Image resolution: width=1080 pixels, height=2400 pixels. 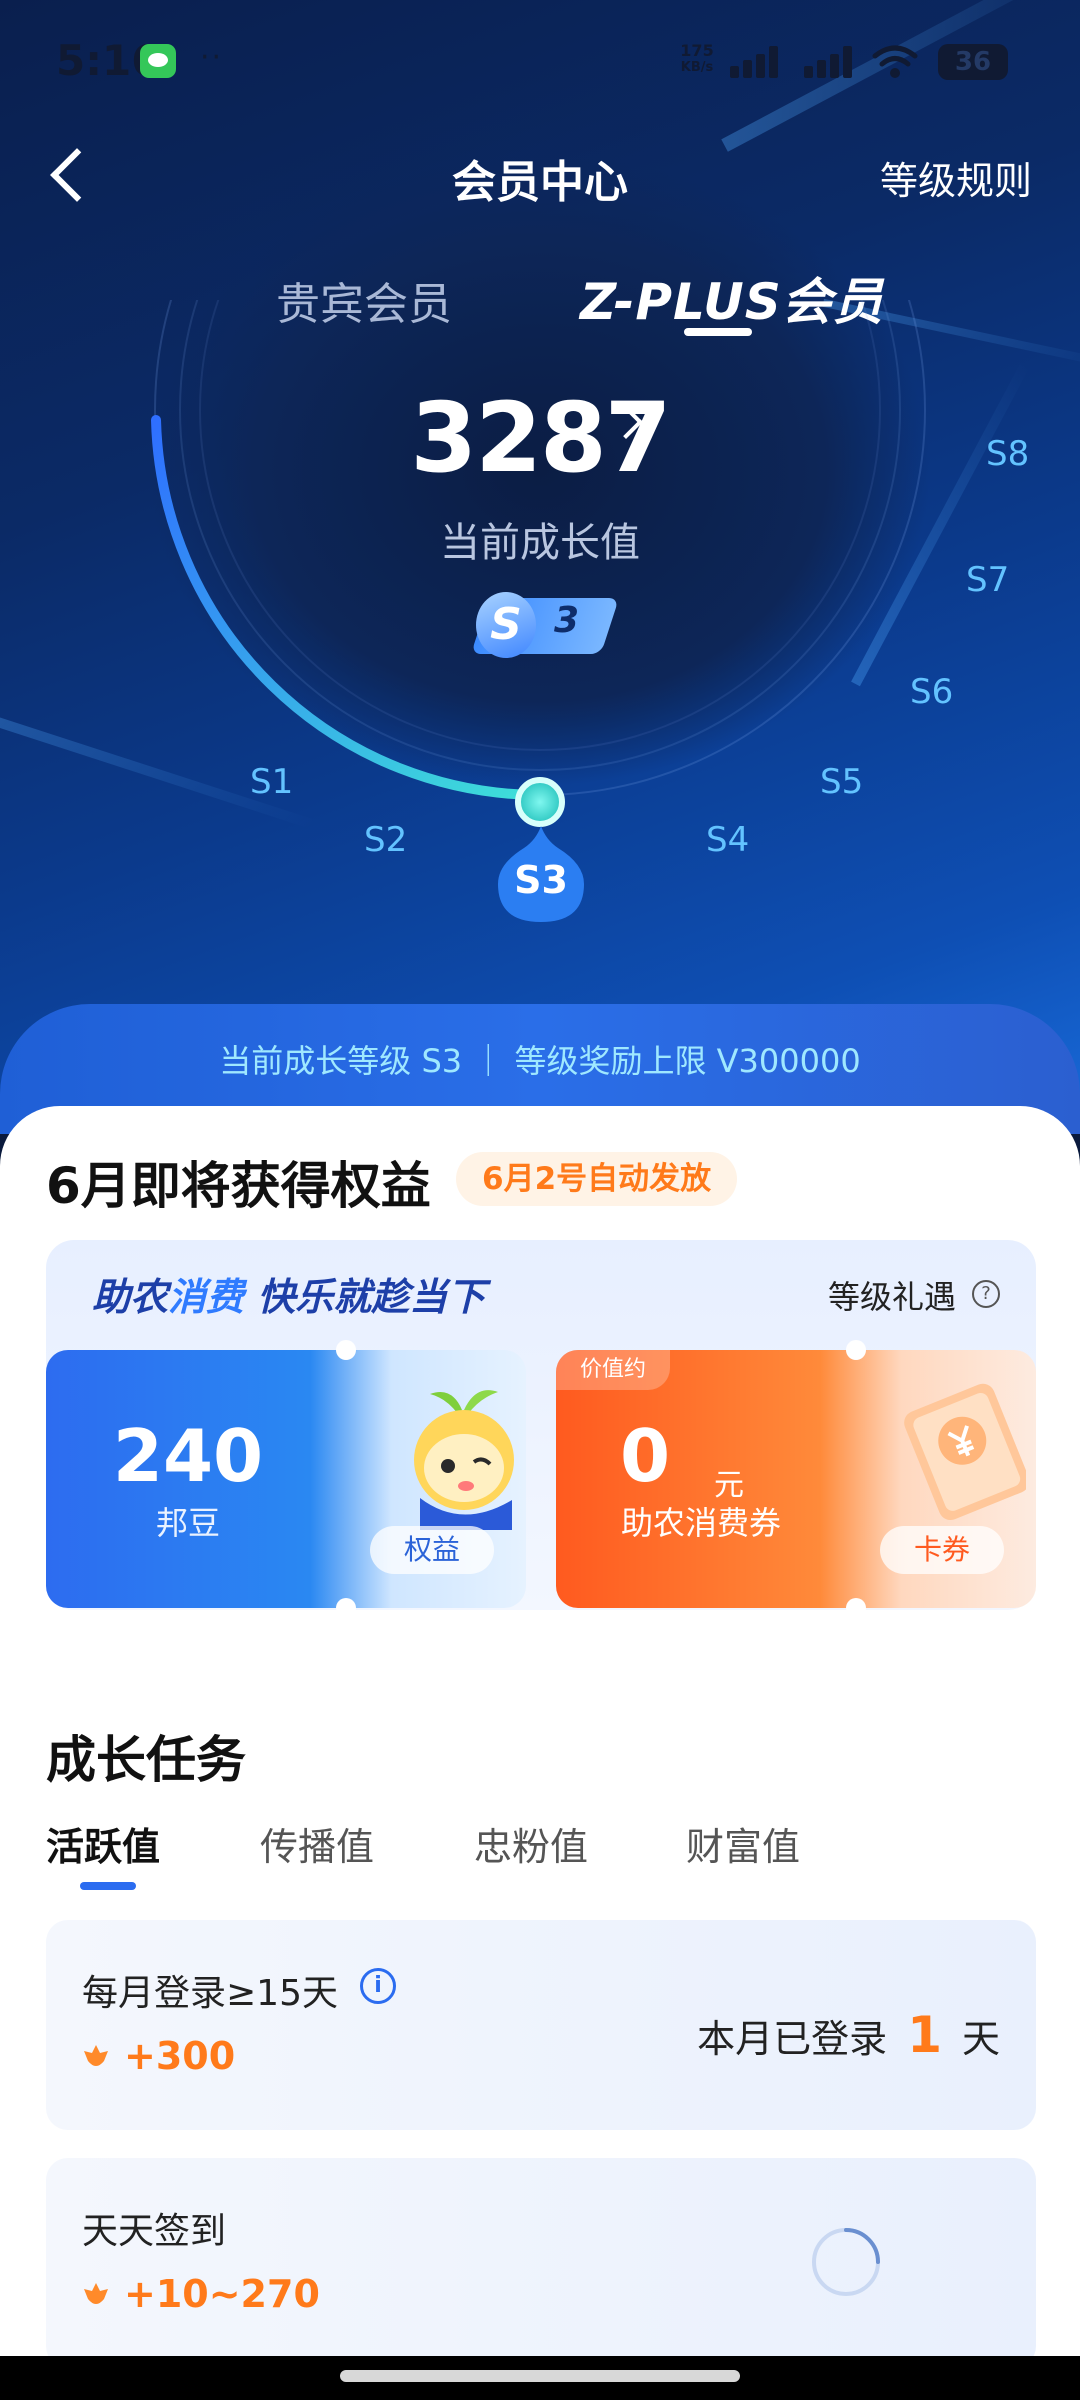 What do you see at coordinates (892, 1295) in the screenshot?
I see `level-gift-link: 等级礼遇` at bounding box center [892, 1295].